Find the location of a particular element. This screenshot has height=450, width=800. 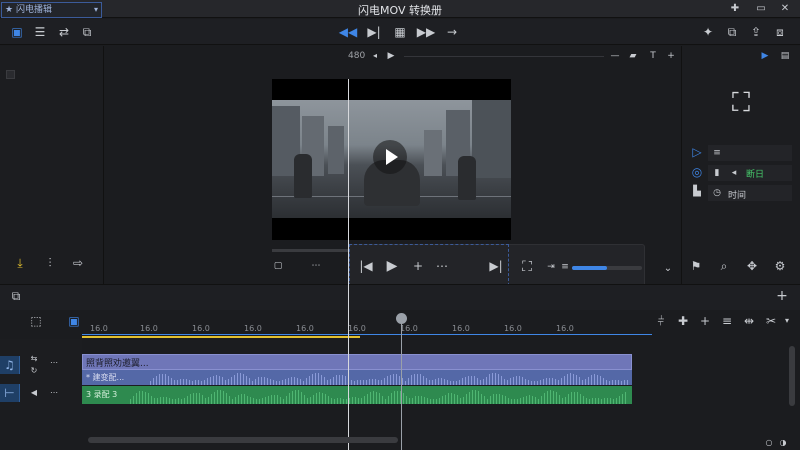

skip-back-icon: |◀ is located at coordinates (366, 266).